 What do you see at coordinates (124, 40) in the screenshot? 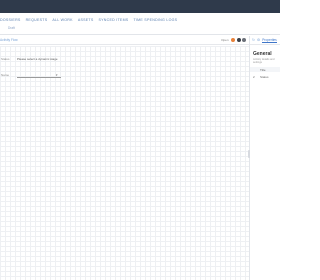
I see `editor-toolbar: Activity Flow Open` at bounding box center [124, 40].